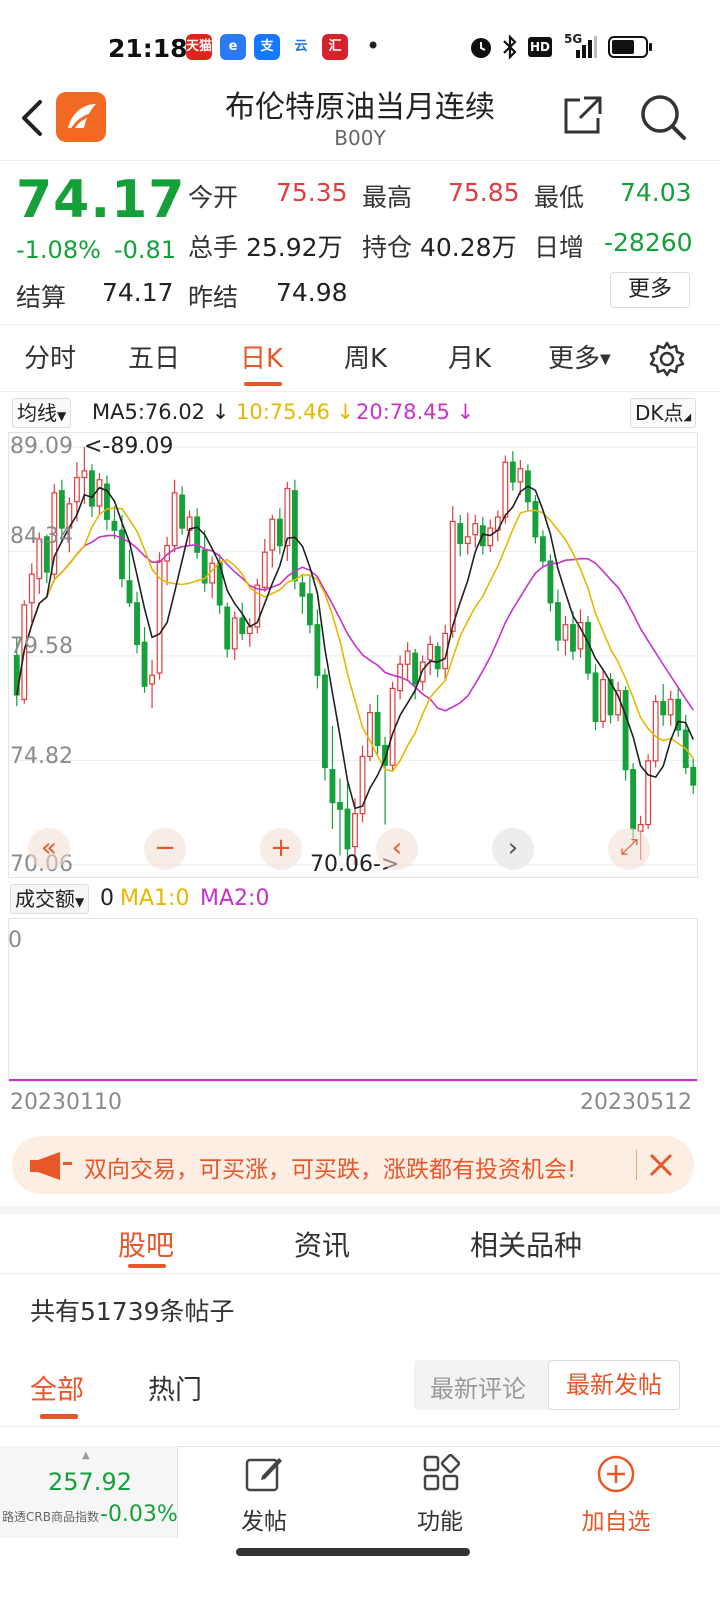  Describe the element at coordinates (484, 192) in the screenshot. I see `high-value: 75.85` at that location.